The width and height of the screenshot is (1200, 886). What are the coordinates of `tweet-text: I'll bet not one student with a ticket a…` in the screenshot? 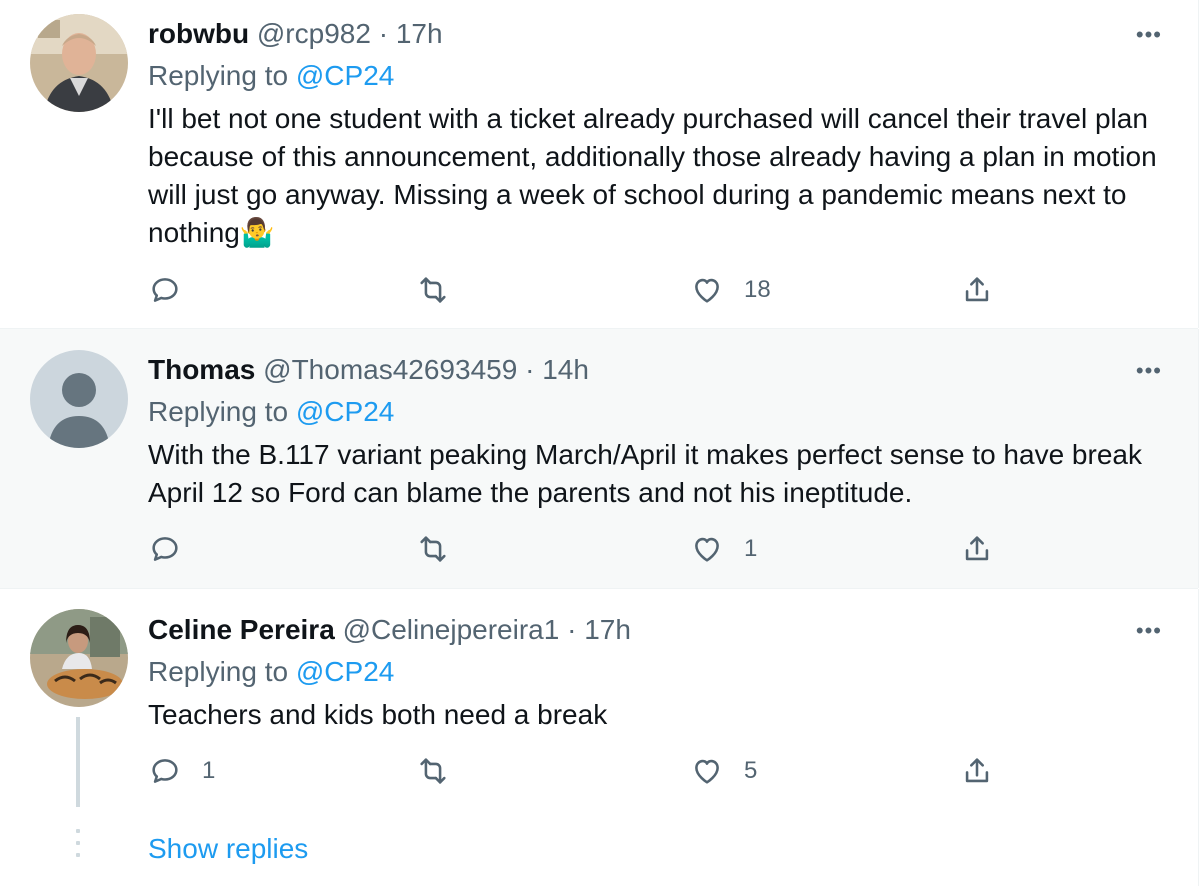 It's located at (652, 175).